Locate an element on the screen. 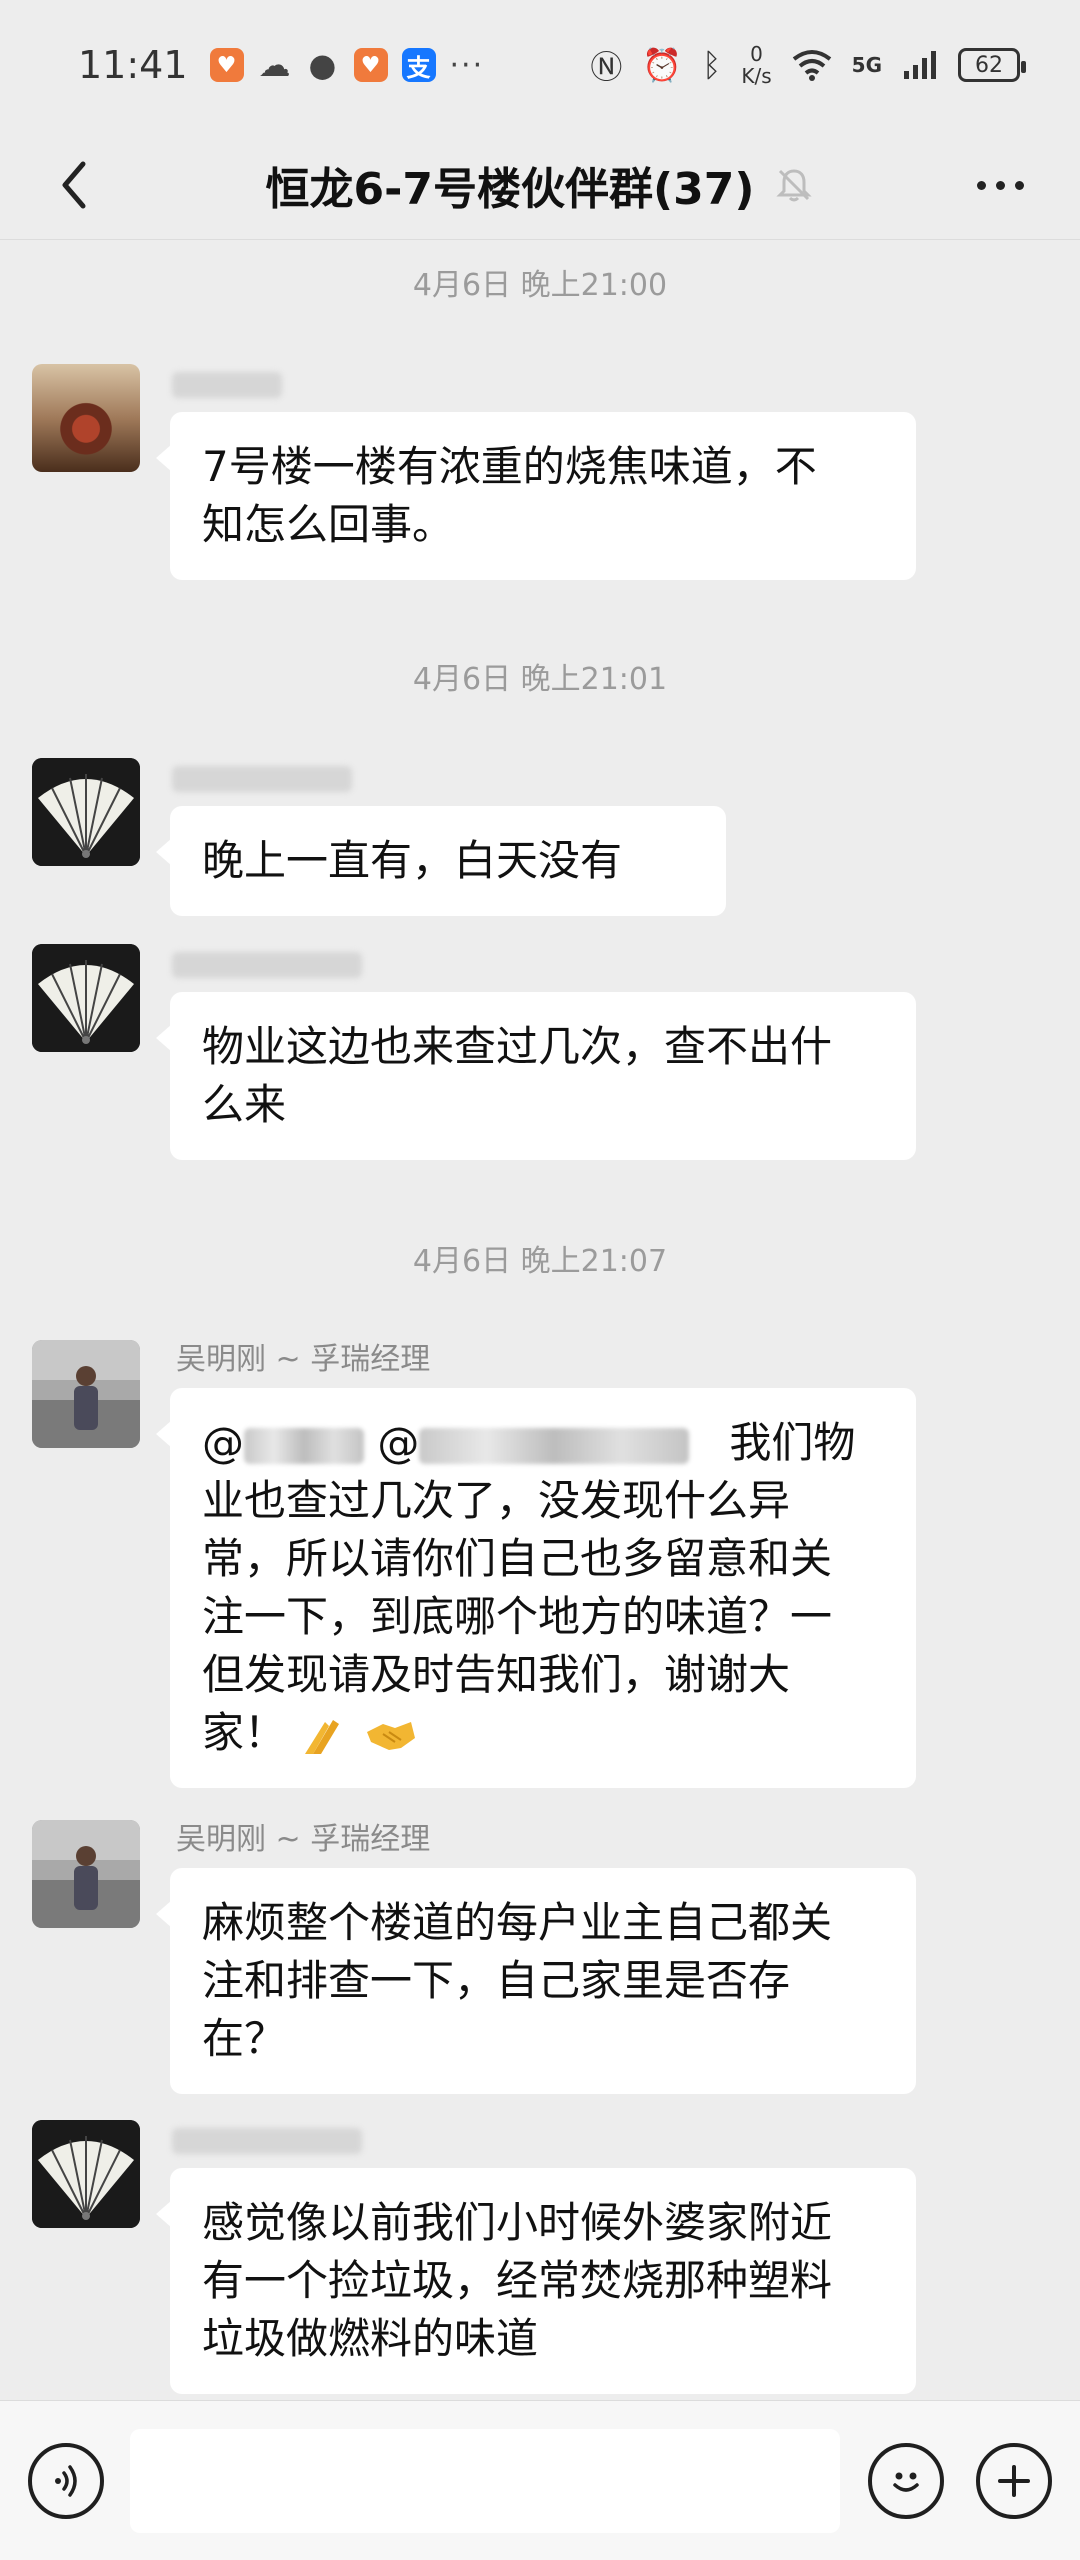  message-line: 7号楼一楼有浓重的烧焦味道，不 is located at coordinates (509, 466).